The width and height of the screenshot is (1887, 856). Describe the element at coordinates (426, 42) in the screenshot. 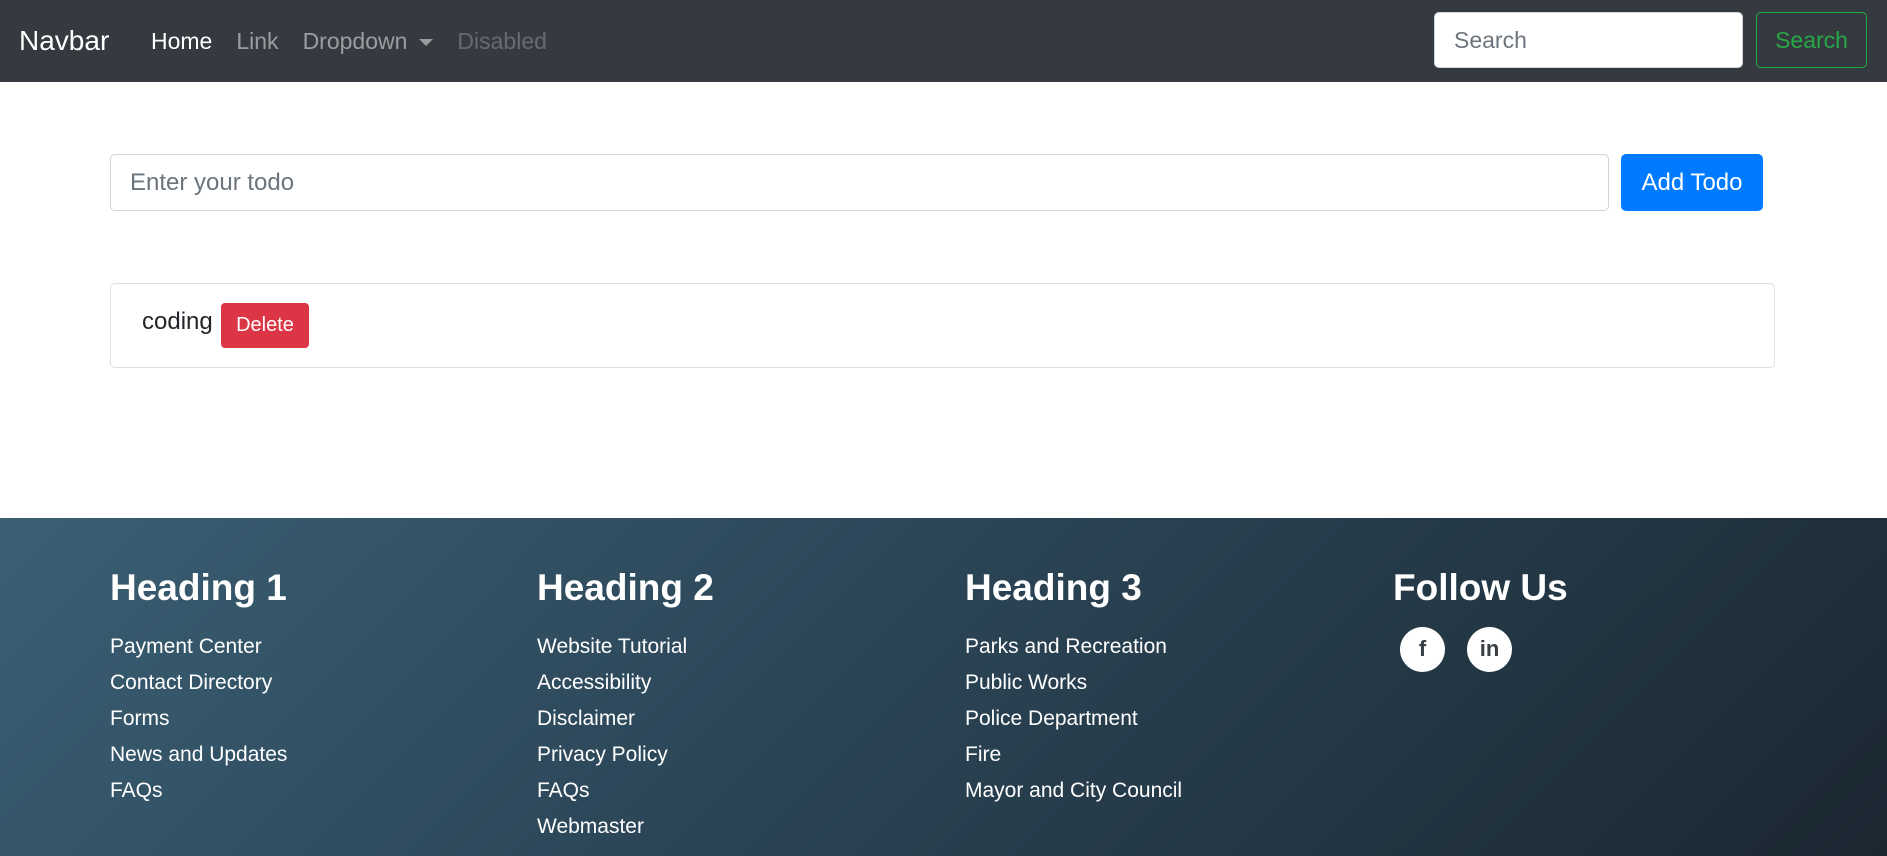

I see `caret-down-icon` at that location.